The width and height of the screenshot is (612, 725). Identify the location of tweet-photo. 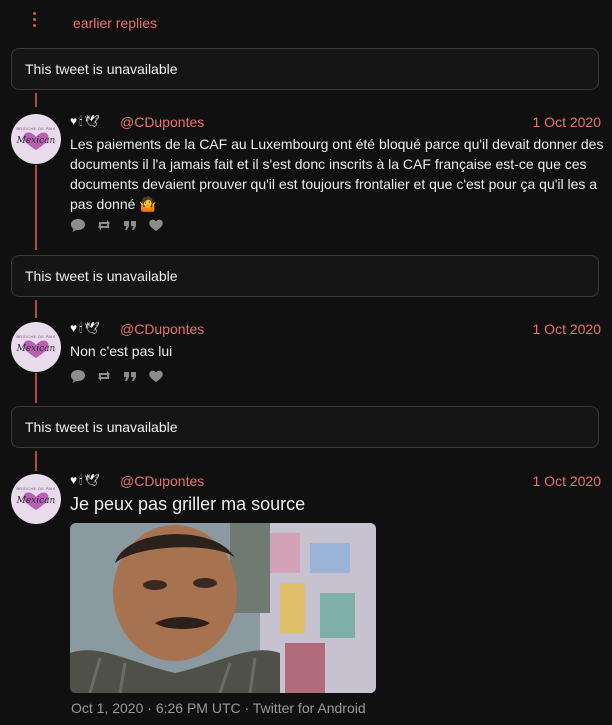
(223, 608).